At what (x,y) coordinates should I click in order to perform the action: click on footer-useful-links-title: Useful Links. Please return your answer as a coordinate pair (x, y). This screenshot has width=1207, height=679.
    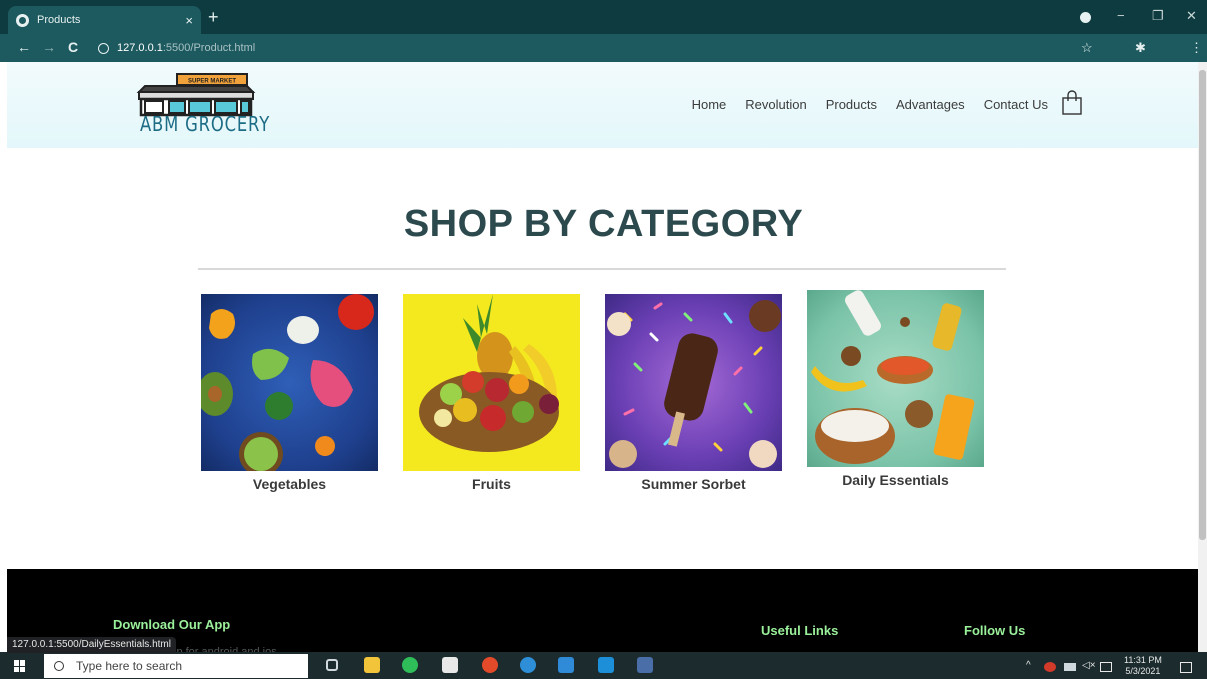
    Looking at the image, I should click on (800, 630).